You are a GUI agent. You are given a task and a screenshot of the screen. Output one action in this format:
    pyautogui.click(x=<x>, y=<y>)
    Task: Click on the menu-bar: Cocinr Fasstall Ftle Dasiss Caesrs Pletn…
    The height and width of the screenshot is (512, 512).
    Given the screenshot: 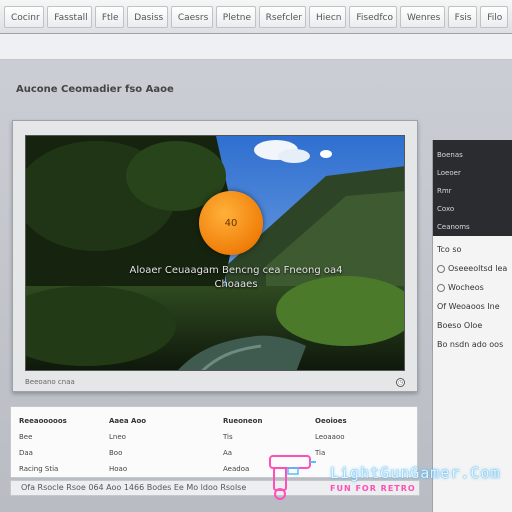 What is the action you would take?
    pyautogui.click(x=256, y=17)
    